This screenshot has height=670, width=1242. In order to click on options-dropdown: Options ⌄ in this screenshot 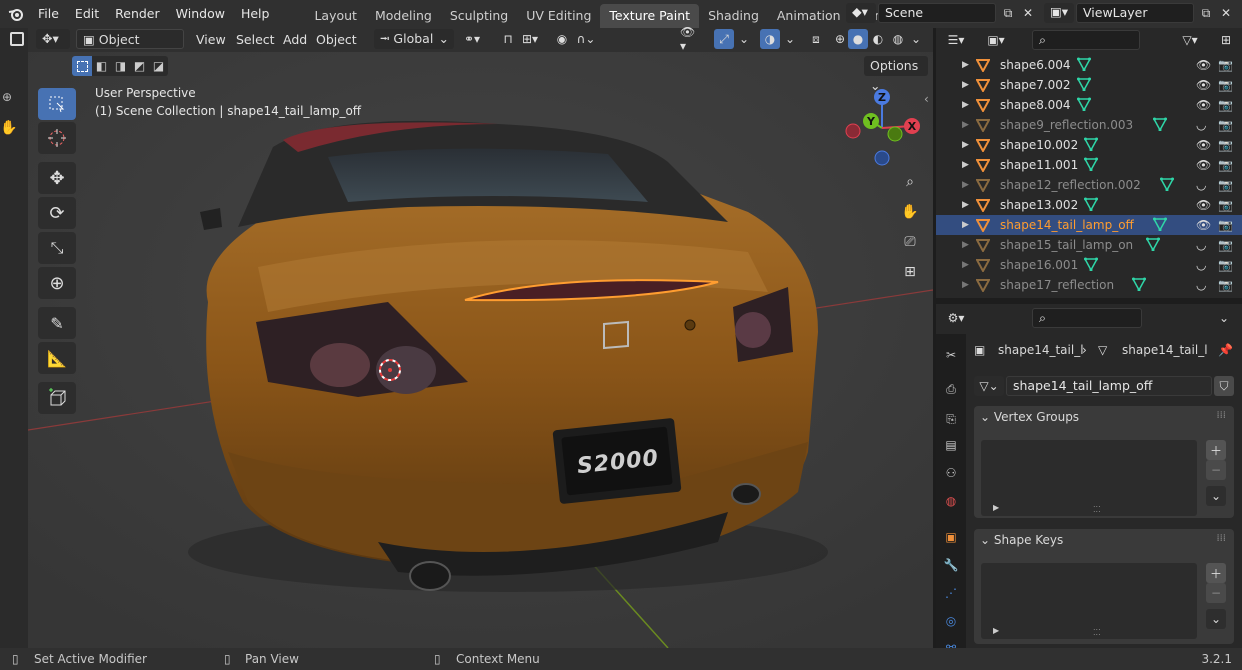, I will do `click(896, 74)`.